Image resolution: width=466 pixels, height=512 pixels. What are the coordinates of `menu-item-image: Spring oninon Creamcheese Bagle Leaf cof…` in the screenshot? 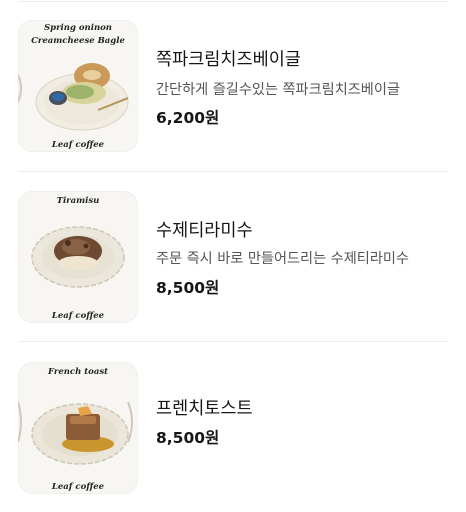 It's located at (78, 86).